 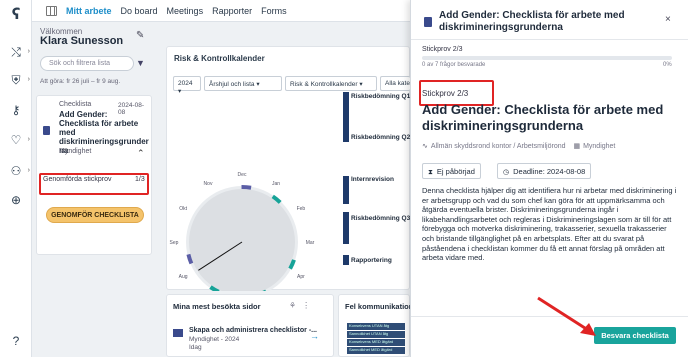 I want to click on page-icon, so click(x=178, y=333).